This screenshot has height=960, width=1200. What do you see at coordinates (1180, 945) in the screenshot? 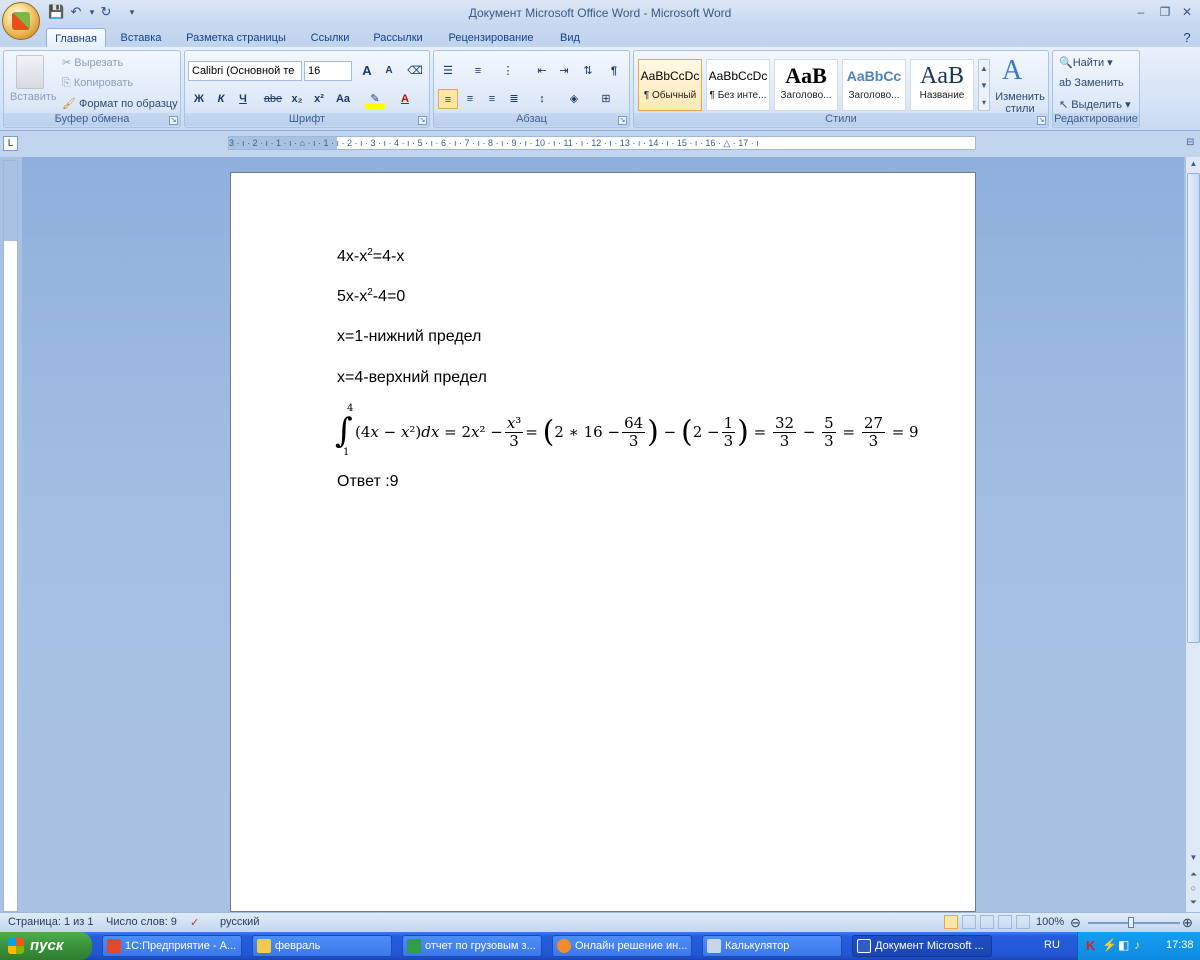
I see `clock: 17:38` at bounding box center [1180, 945].